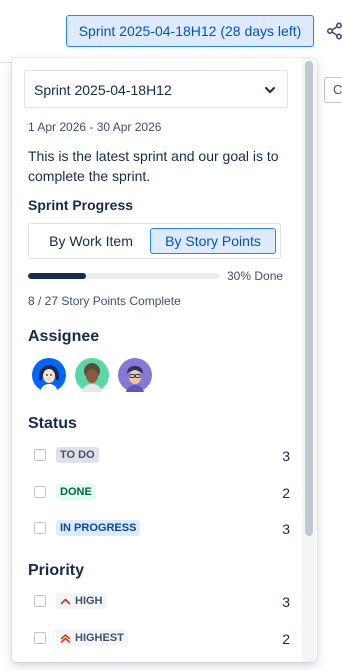  What do you see at coordinates (98, 528) in the screenshot?
I see `status-lozenge-in-progress: IN PROGRESS` at bounding box center [98, 528].